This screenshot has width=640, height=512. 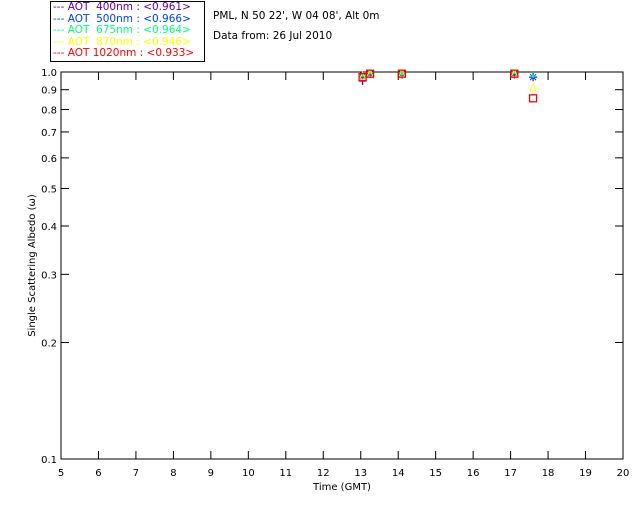 I want to click on y-axis-label: Single Scattering Albedo (ω), so click(x=32, y=265).